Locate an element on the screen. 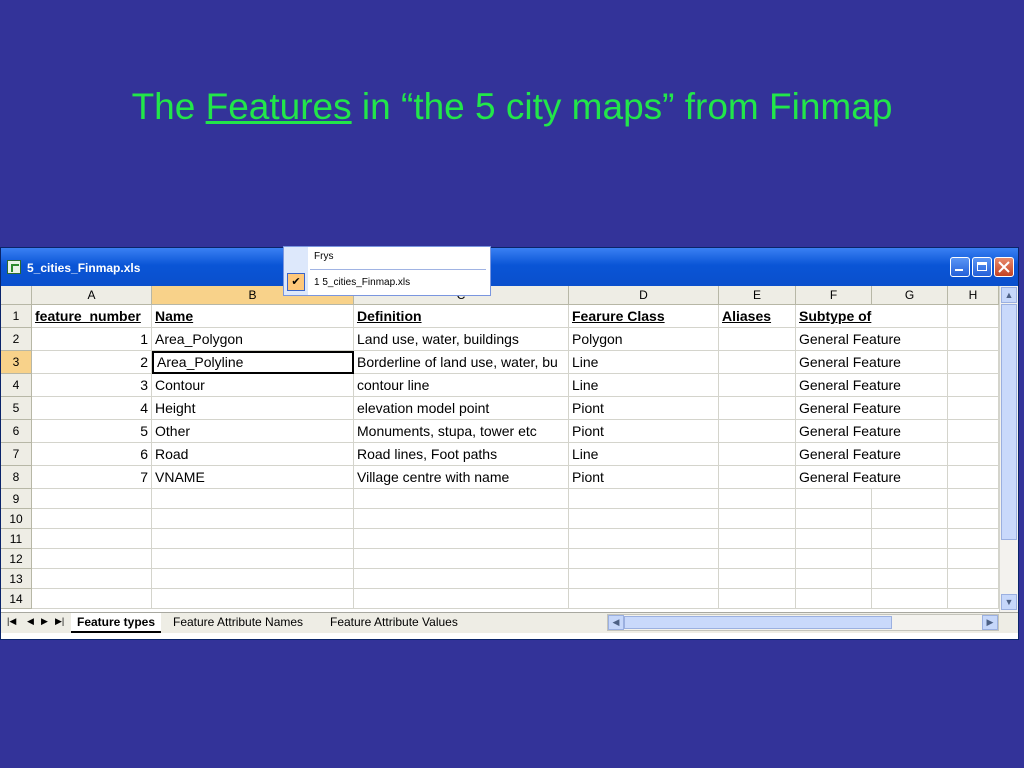 The width and height of the screenshot is (1024, 768). cell-e9 is located at coordinates (757, 499).